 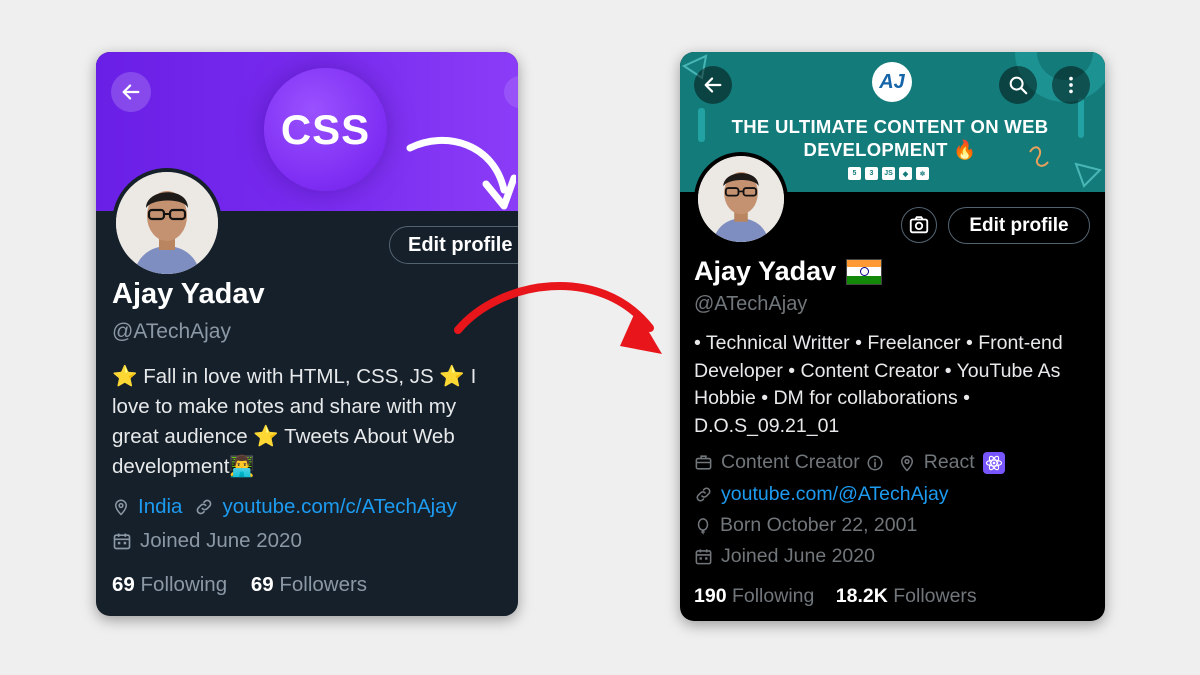 What do you see at coordinates (892, 82) in the screenshot?
I see `brand-logo: AJ` at bounding box center [892, 82].